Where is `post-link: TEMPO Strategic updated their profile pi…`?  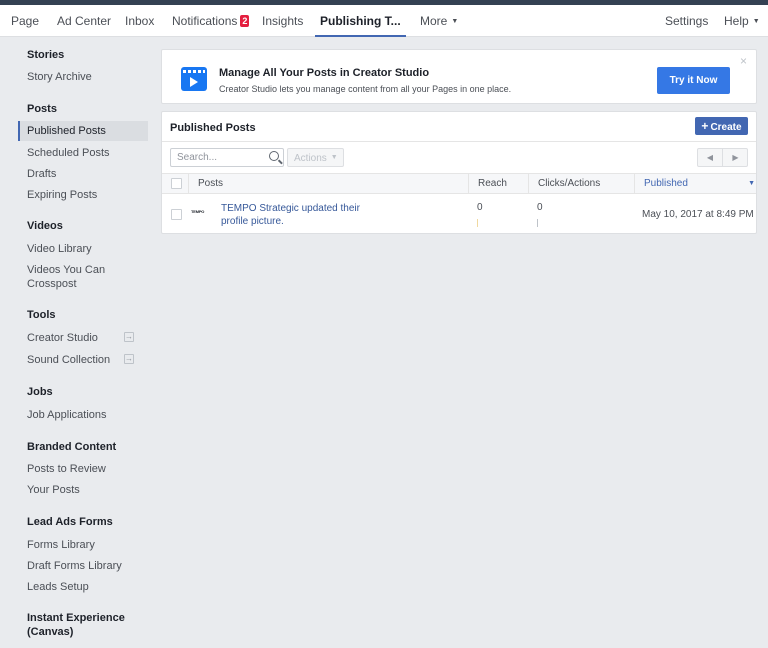 post-link: TEMPO Strategic updated their profile pi… is located at coordinates (303, 215).